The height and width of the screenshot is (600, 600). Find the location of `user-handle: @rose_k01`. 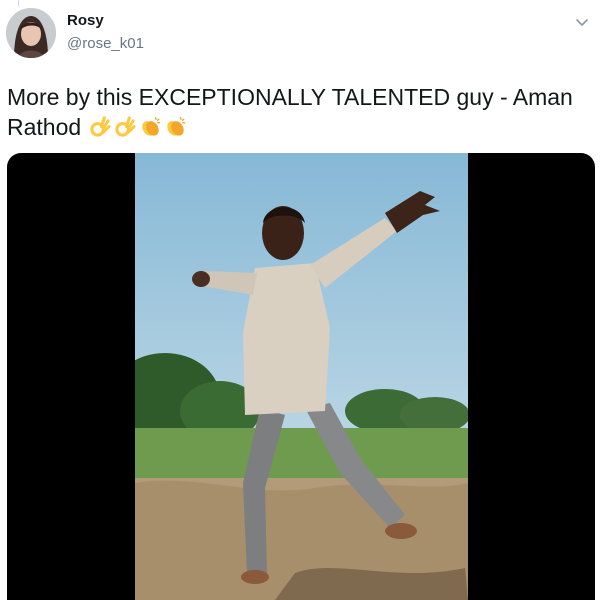

user-handle: @rose_k01 is located at coordinates (105, 43).